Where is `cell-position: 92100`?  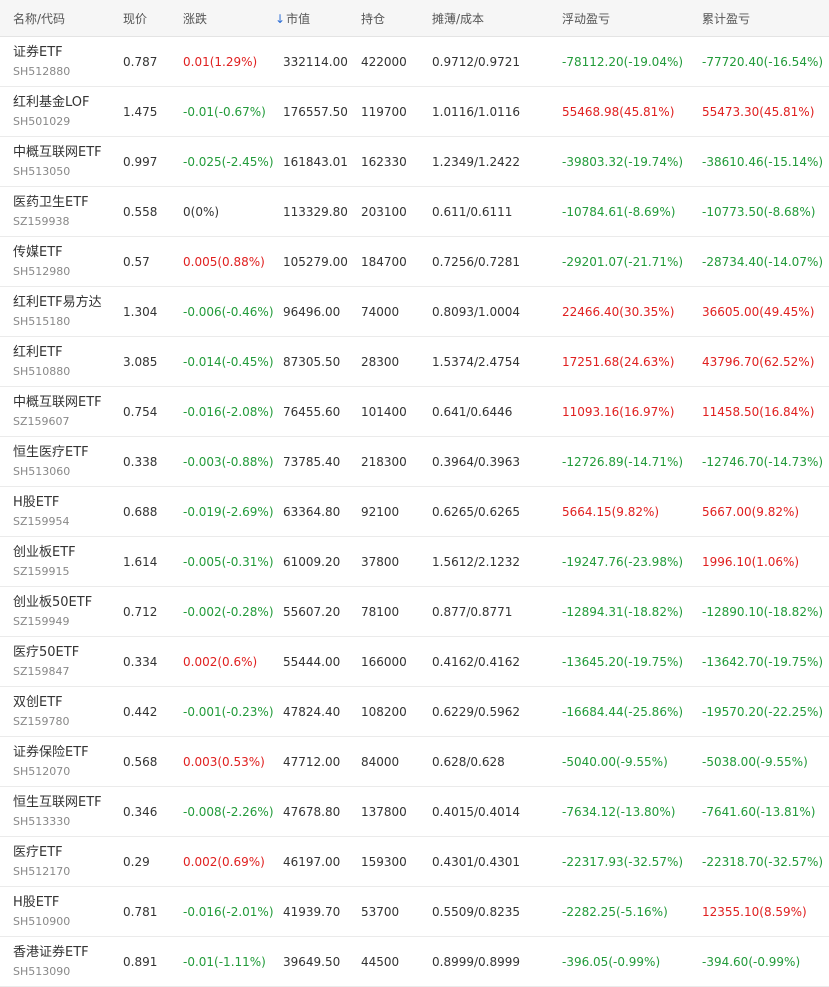 cell-position: 92100 is located at coordinates (383, 511).